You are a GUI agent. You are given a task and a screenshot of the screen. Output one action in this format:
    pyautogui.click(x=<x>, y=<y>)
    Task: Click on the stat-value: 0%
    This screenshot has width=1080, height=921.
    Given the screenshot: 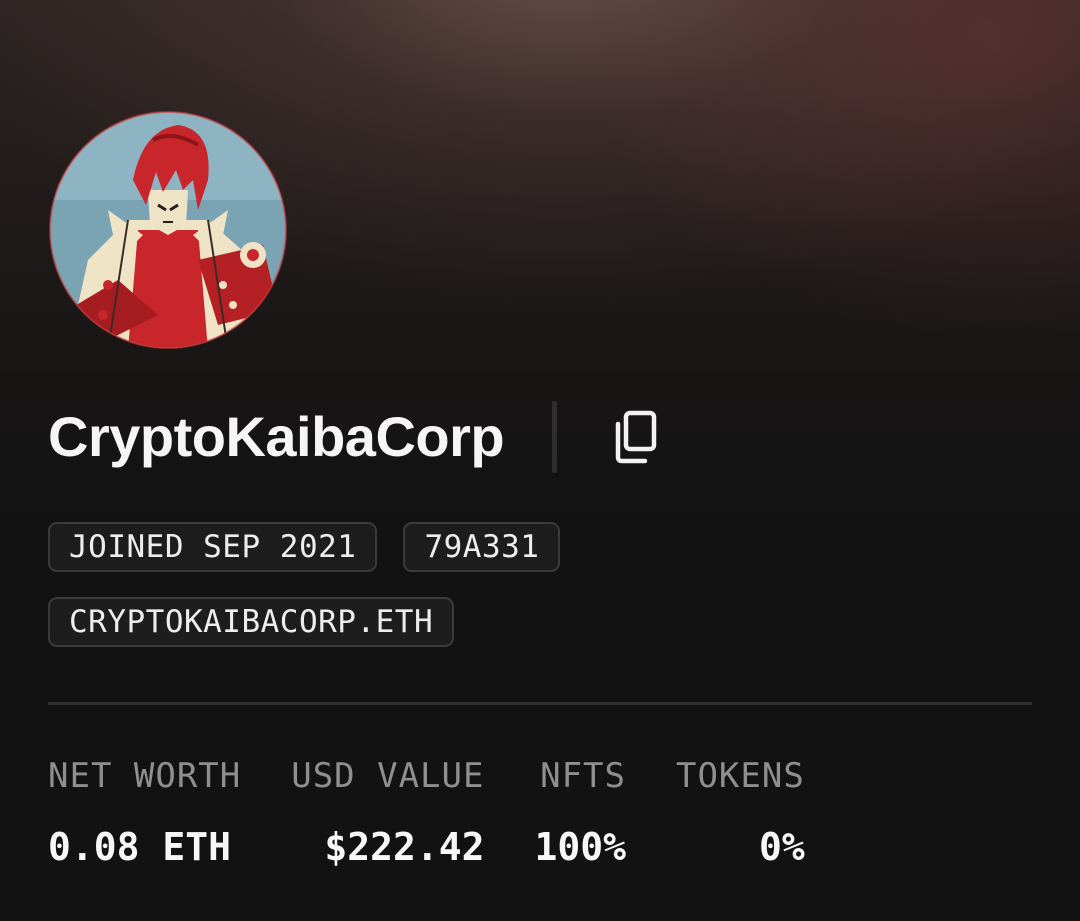 What is the action you would take?
    pyautogui.click(x=782, y=847)
    